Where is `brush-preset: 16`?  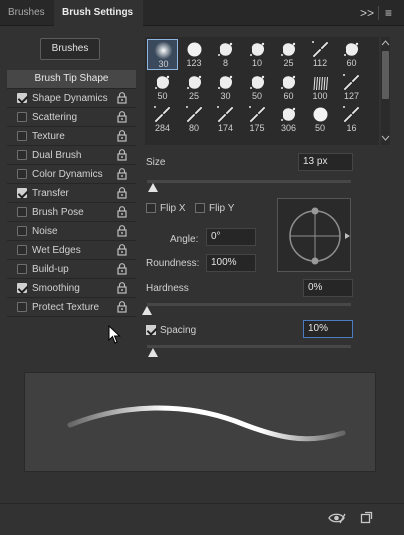
brush-preset: 16 is located at coordinates (351, 119).